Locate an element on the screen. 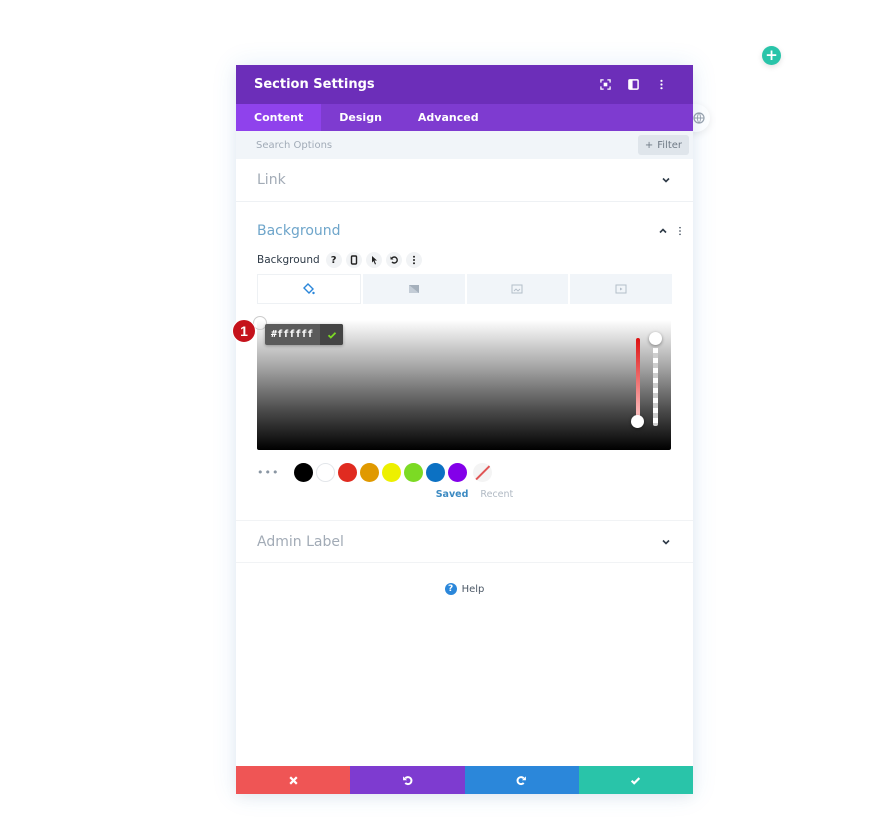 This screenshot has height=835, width=880. color-swatches: ••• is located at coordinates (475, 472).